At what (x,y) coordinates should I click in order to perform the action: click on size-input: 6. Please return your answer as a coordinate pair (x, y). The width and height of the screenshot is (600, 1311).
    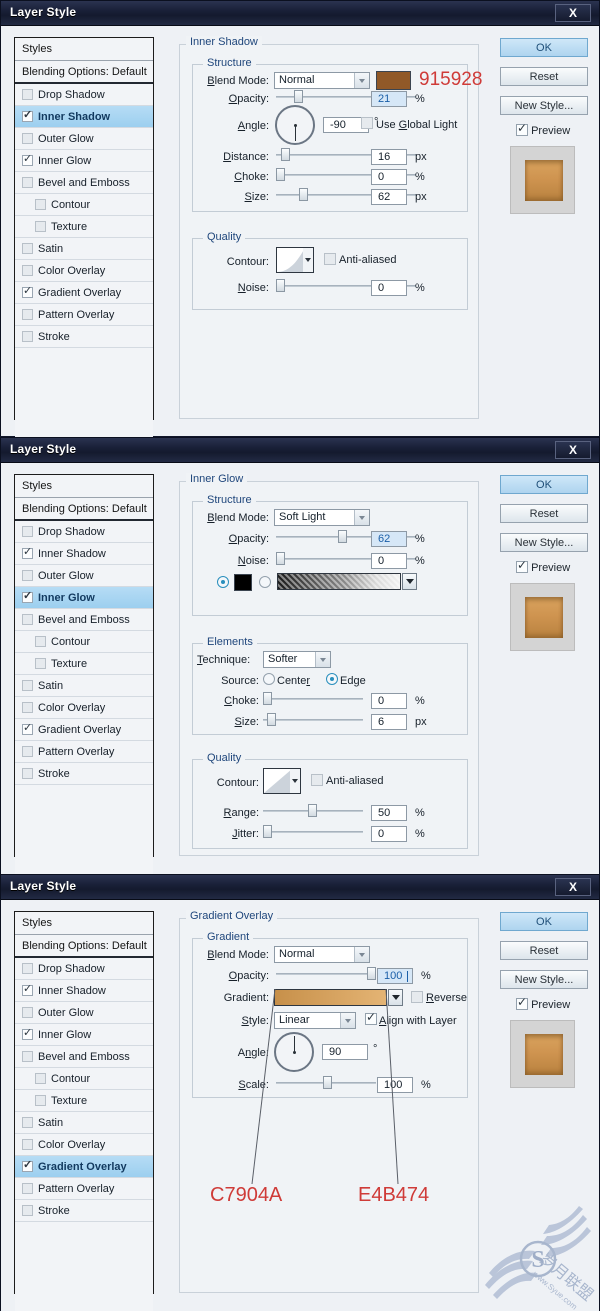
    Looking at the image, I should click on (389, 722).